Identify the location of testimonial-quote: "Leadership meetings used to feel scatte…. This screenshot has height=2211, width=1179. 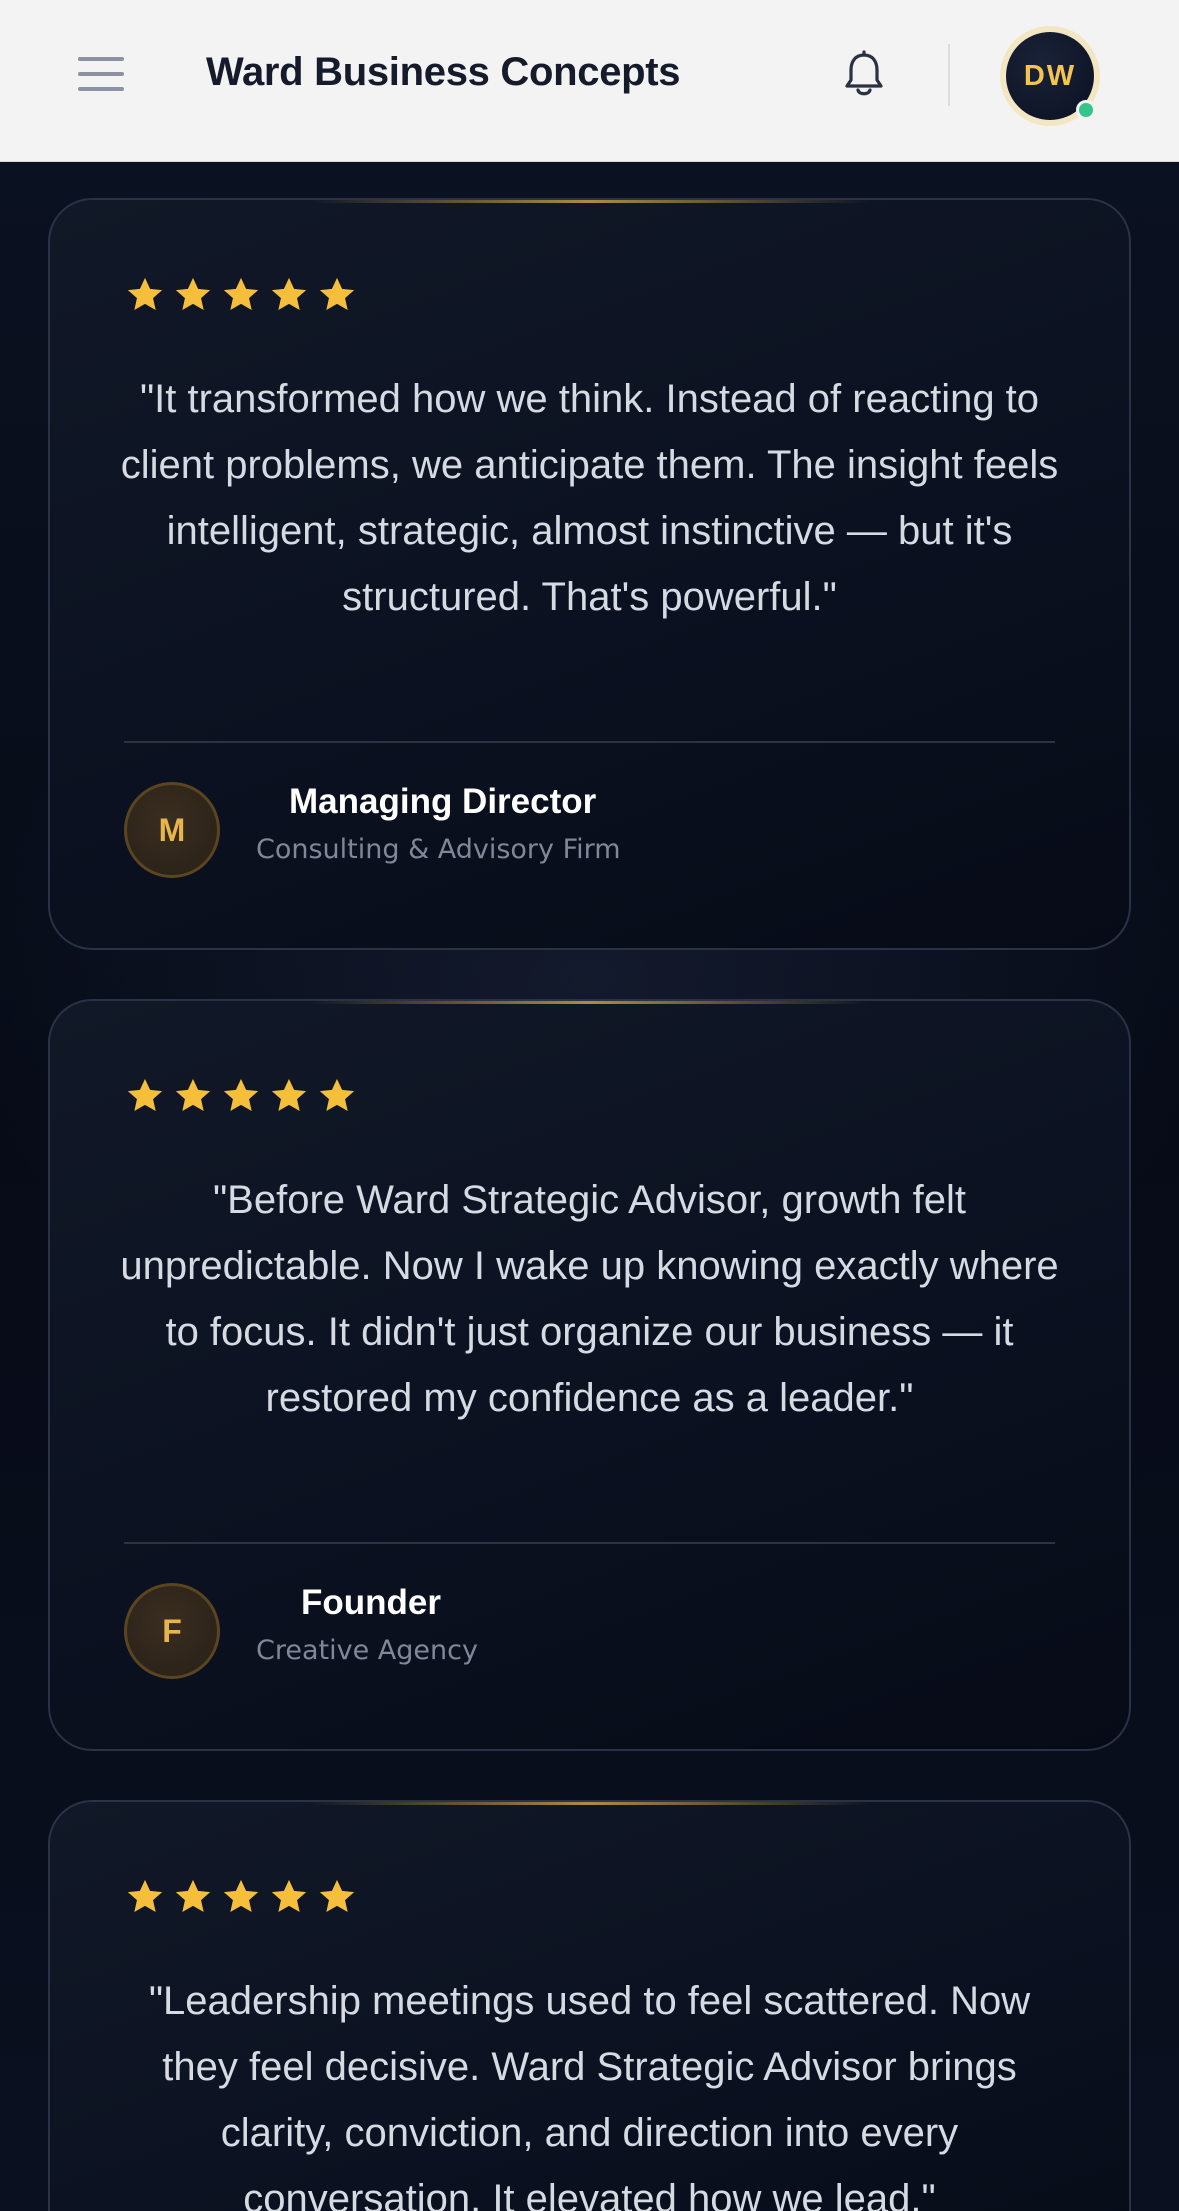
(589, 2095).